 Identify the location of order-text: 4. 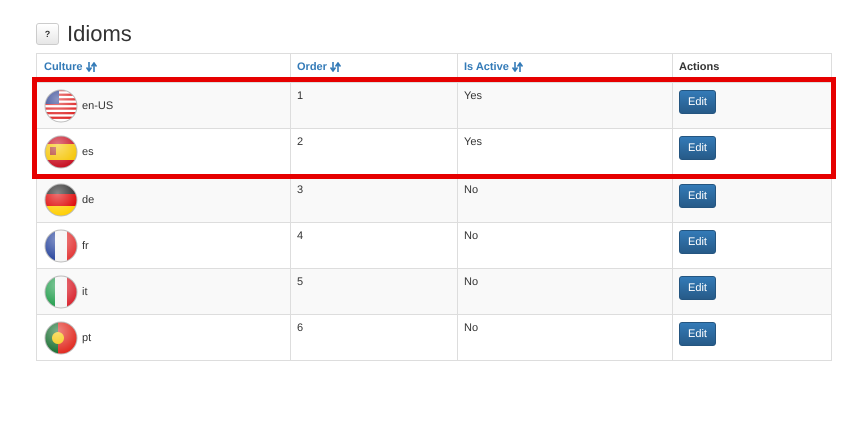
(300, 236).